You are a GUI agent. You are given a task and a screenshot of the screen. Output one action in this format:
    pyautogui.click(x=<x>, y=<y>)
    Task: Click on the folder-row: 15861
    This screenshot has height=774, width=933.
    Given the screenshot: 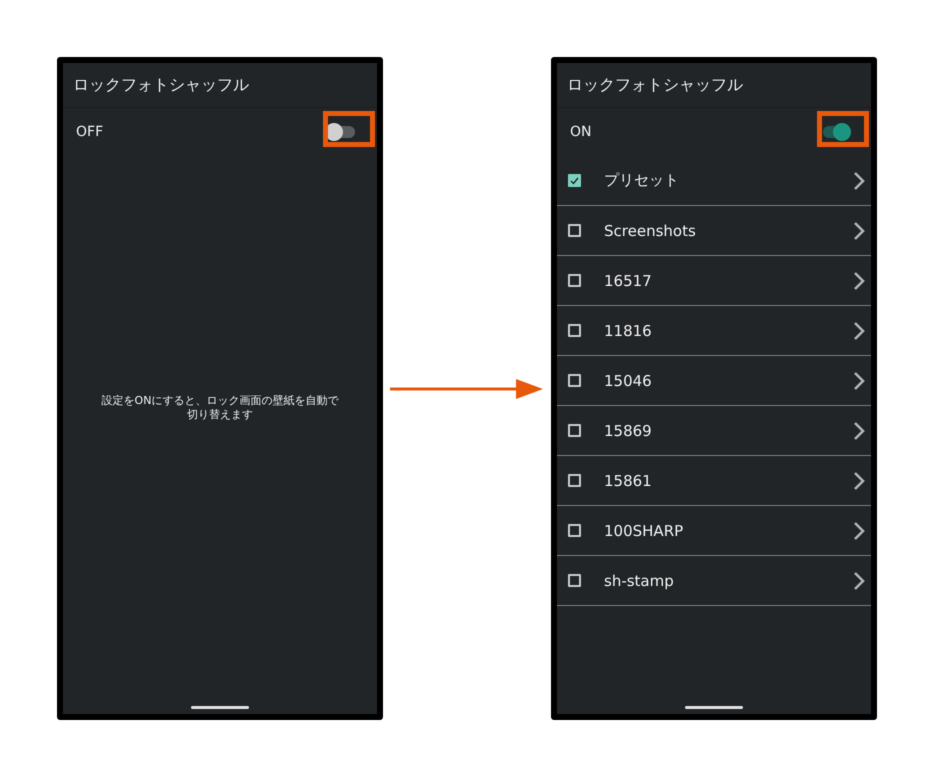 What is the action you would take?
    pyautogui.click(x=714, y=481)
    